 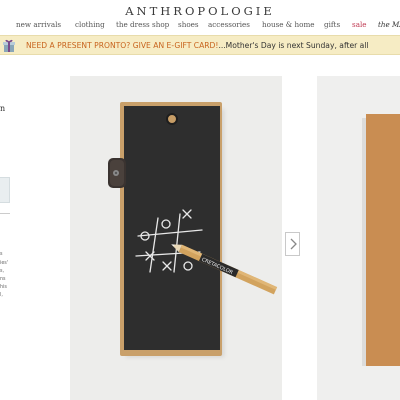 What do you see at coordinates (3, 279) in the screenshot?
I see `description-line: ns` at bounding box center [3, 279].